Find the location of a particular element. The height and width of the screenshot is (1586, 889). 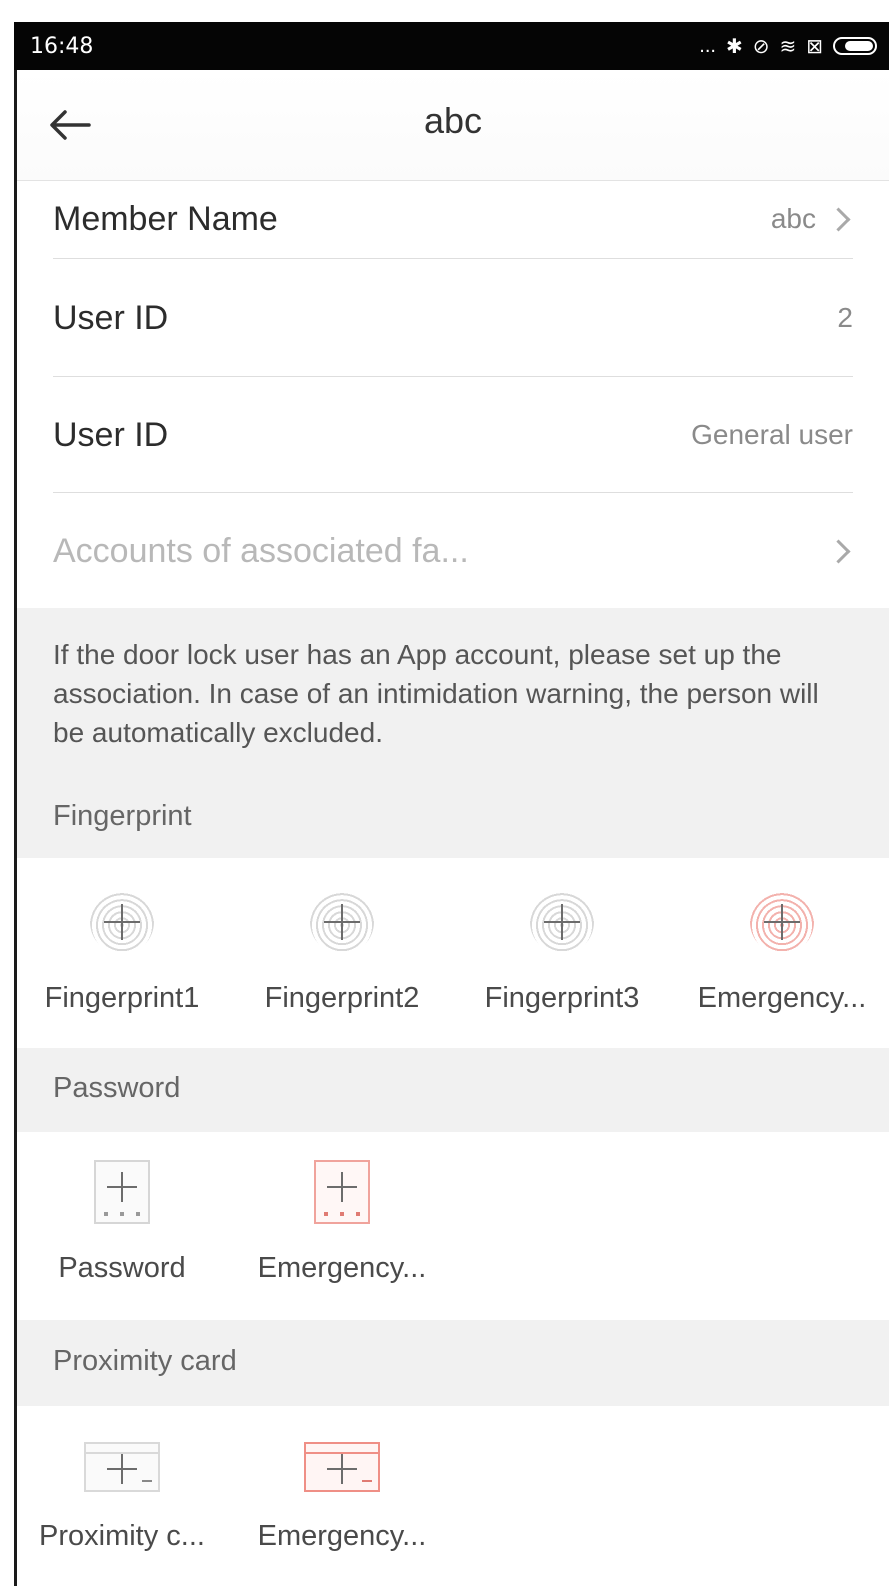

status-time: 16:48 is located at coordinates (62, 46).